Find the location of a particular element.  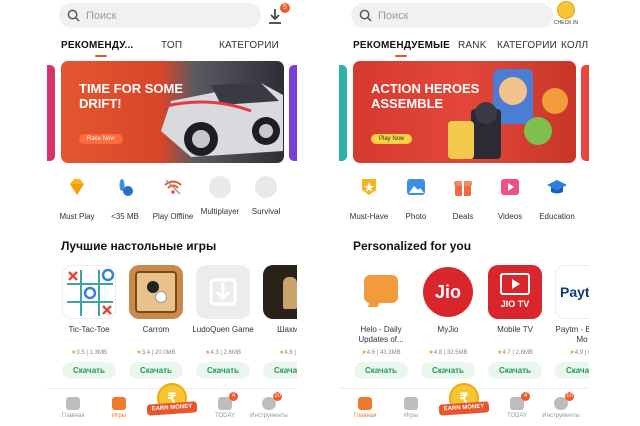

app-card-paytm: Payt Paytm - B UPI, Mo ★4.9 | 61 Скачать is located at coordinates (569, 322).